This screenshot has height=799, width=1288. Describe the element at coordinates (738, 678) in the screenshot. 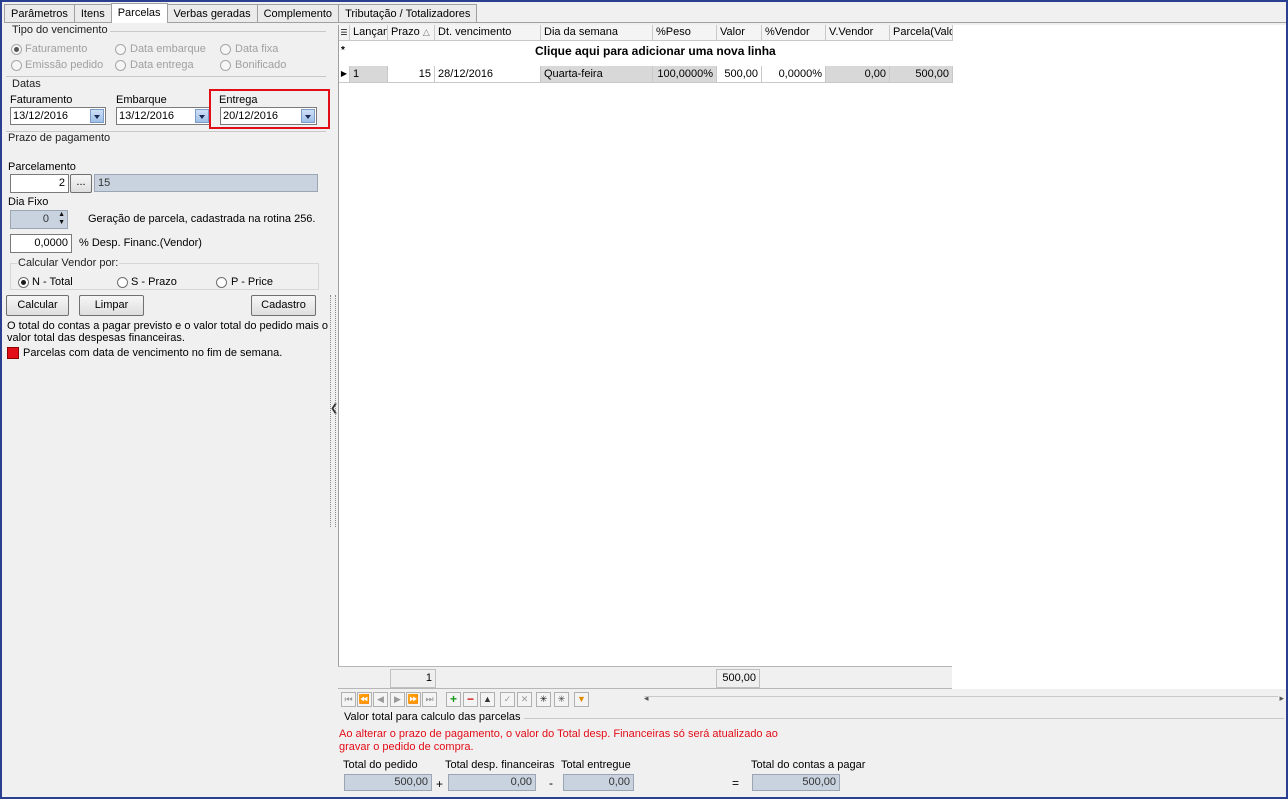

I see `footer-total: 500,00` at that location.